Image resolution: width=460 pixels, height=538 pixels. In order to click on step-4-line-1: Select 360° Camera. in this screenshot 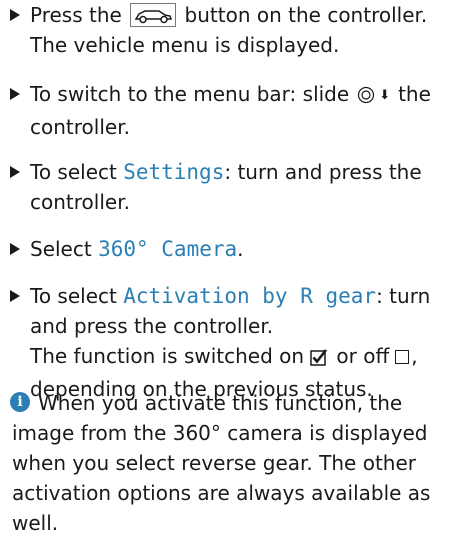, I will do `click(137, 249)`.